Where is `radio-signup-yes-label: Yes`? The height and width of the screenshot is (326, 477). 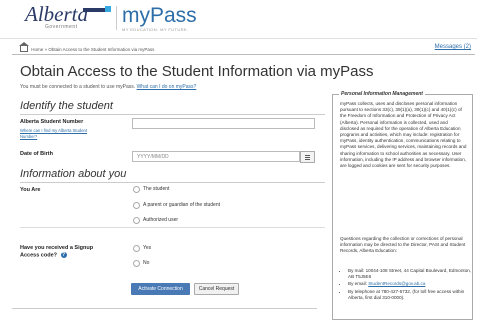 radio-signup-yes-label: Yes is located at coordinates (147, 248).